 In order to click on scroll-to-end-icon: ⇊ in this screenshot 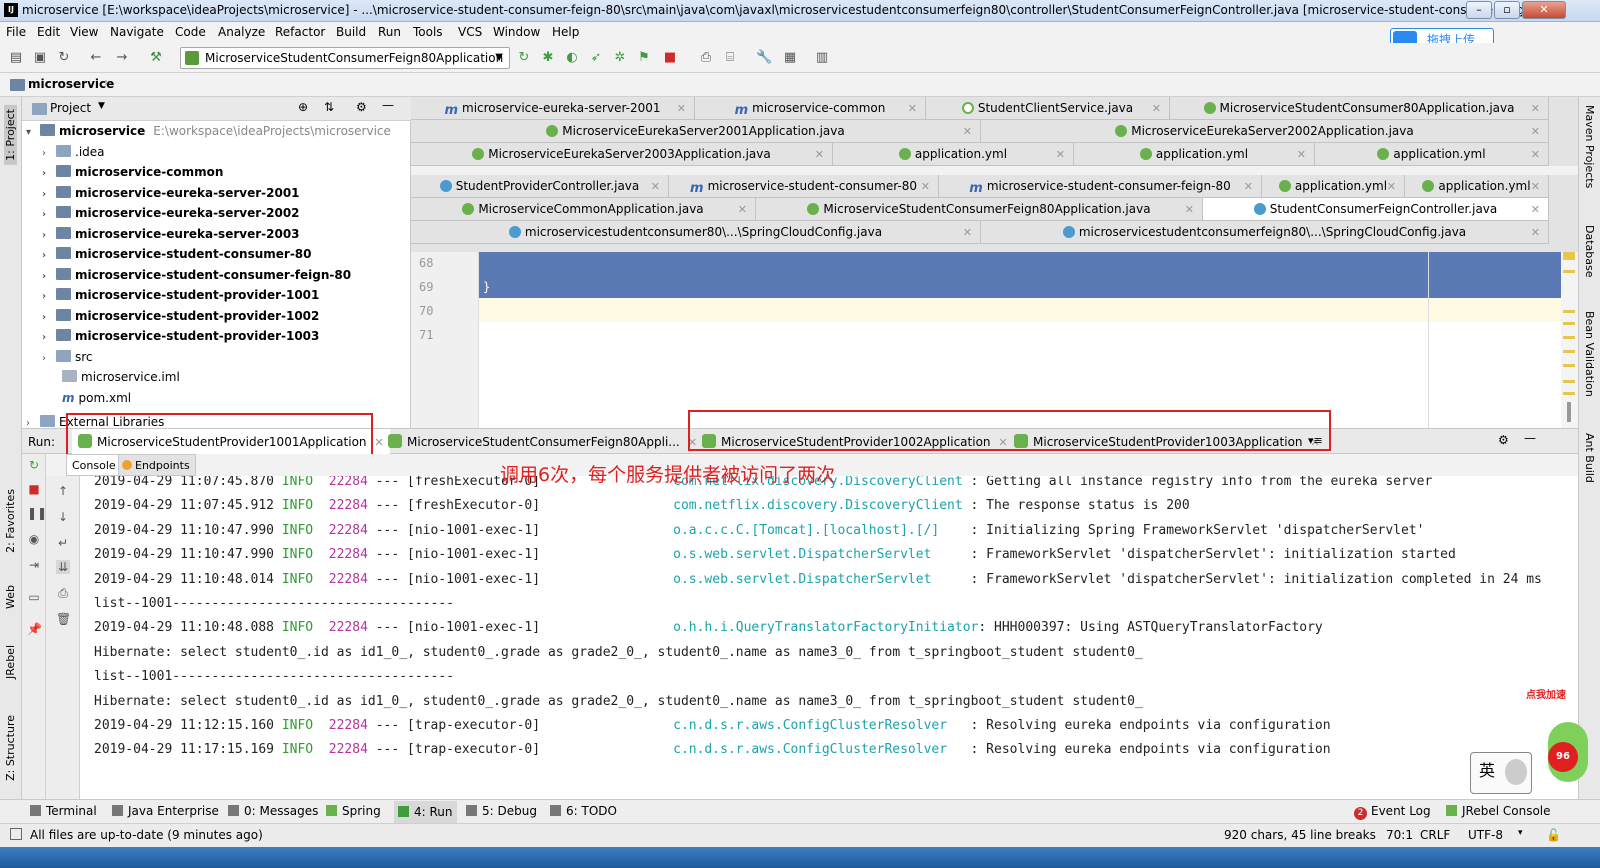, I will do `click(63, 567)`.